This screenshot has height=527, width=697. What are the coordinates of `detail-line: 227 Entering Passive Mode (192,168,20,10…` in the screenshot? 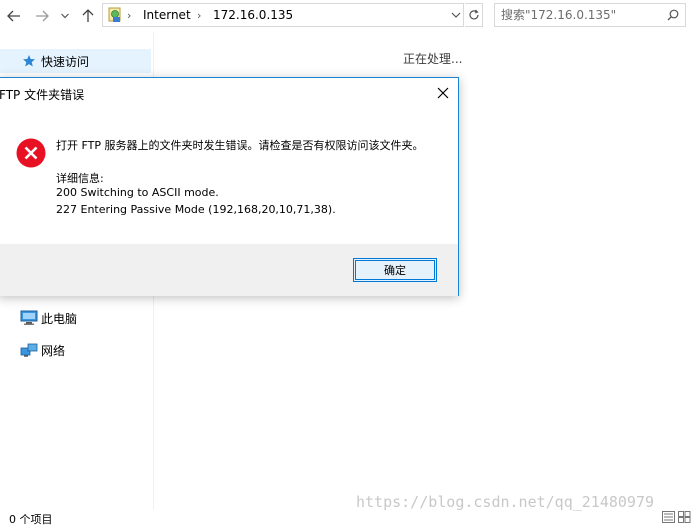 It's located at (196, 209).